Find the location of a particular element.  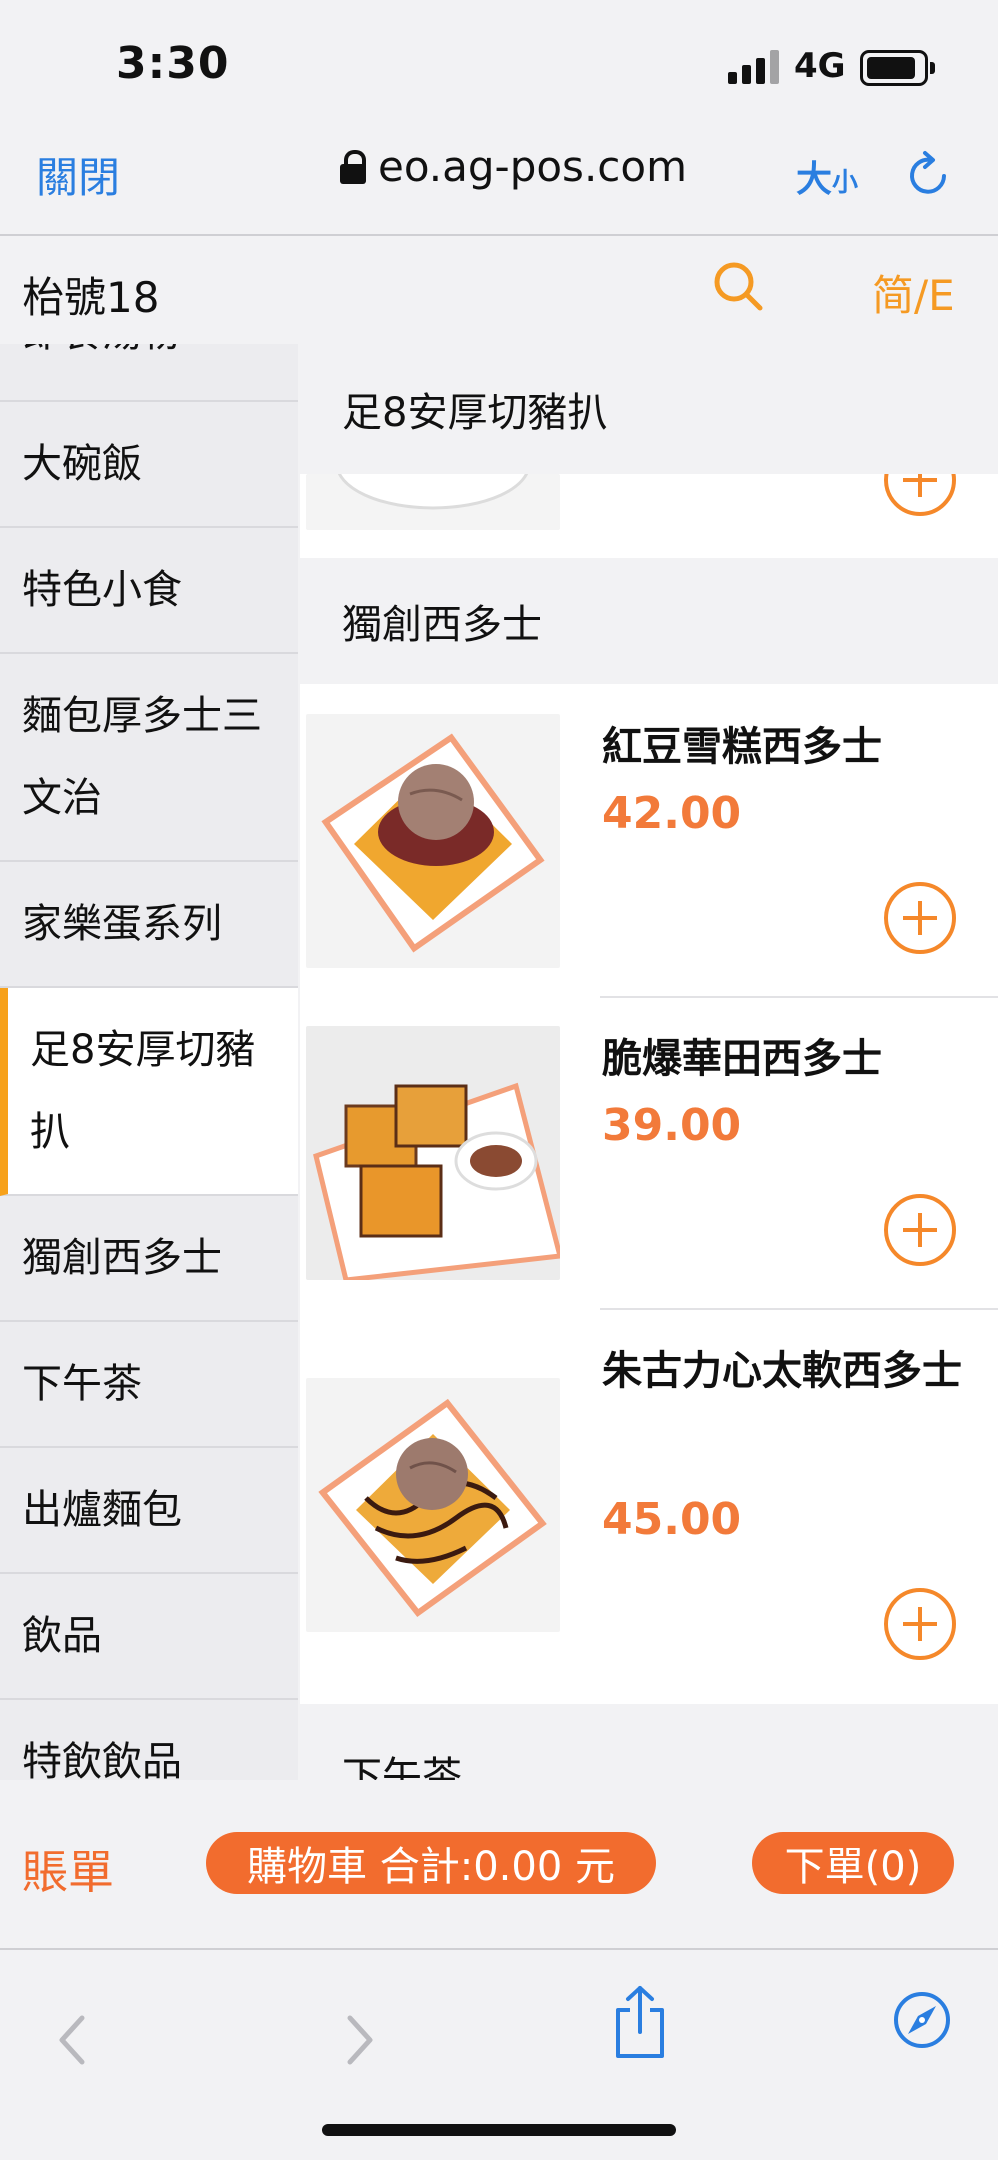

text-size-big: 大 is located at coordinates (814, 179).